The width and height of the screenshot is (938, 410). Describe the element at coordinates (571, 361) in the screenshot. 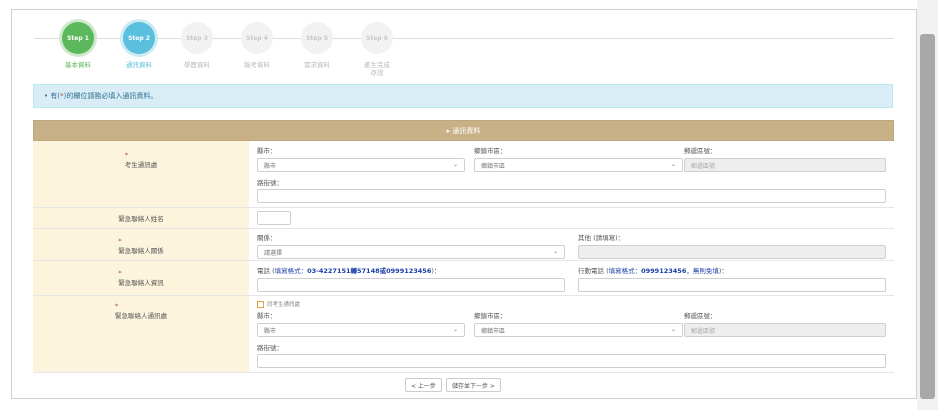

I see `contact-street-input` at that location.